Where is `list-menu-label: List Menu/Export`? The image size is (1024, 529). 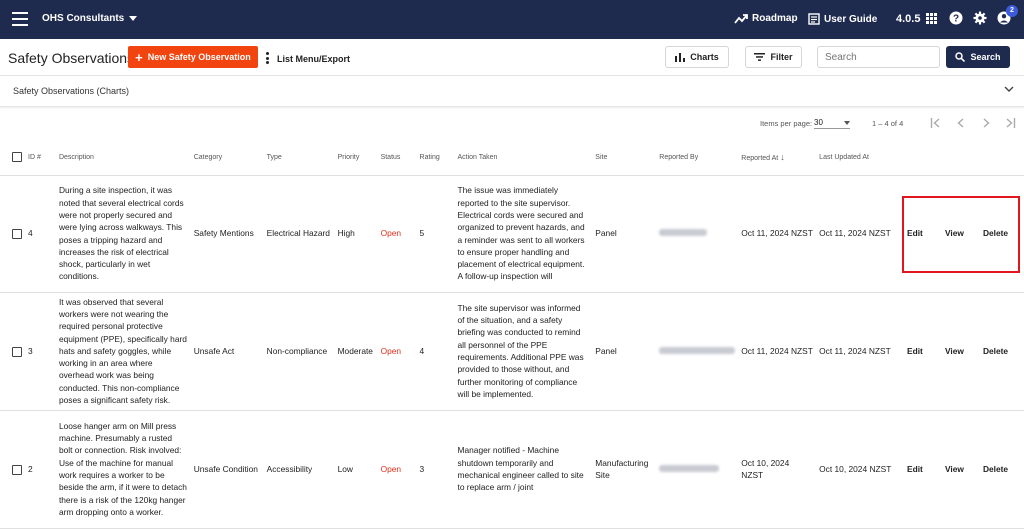
list-menu-label: List Menu/Export is located at coordinates (314, 58).